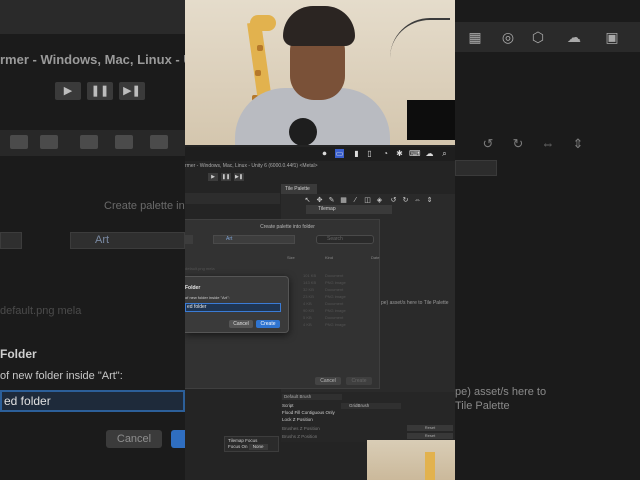  Describe the element at coordinates (299, 189) in the screenshot. I see `tab-tile-palette: Tile Palette` at that location.